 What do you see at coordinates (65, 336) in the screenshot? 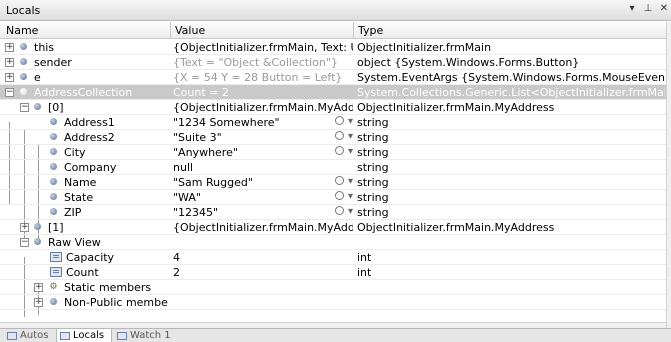
I see `locals-icon` at bounding box center [65, 336].